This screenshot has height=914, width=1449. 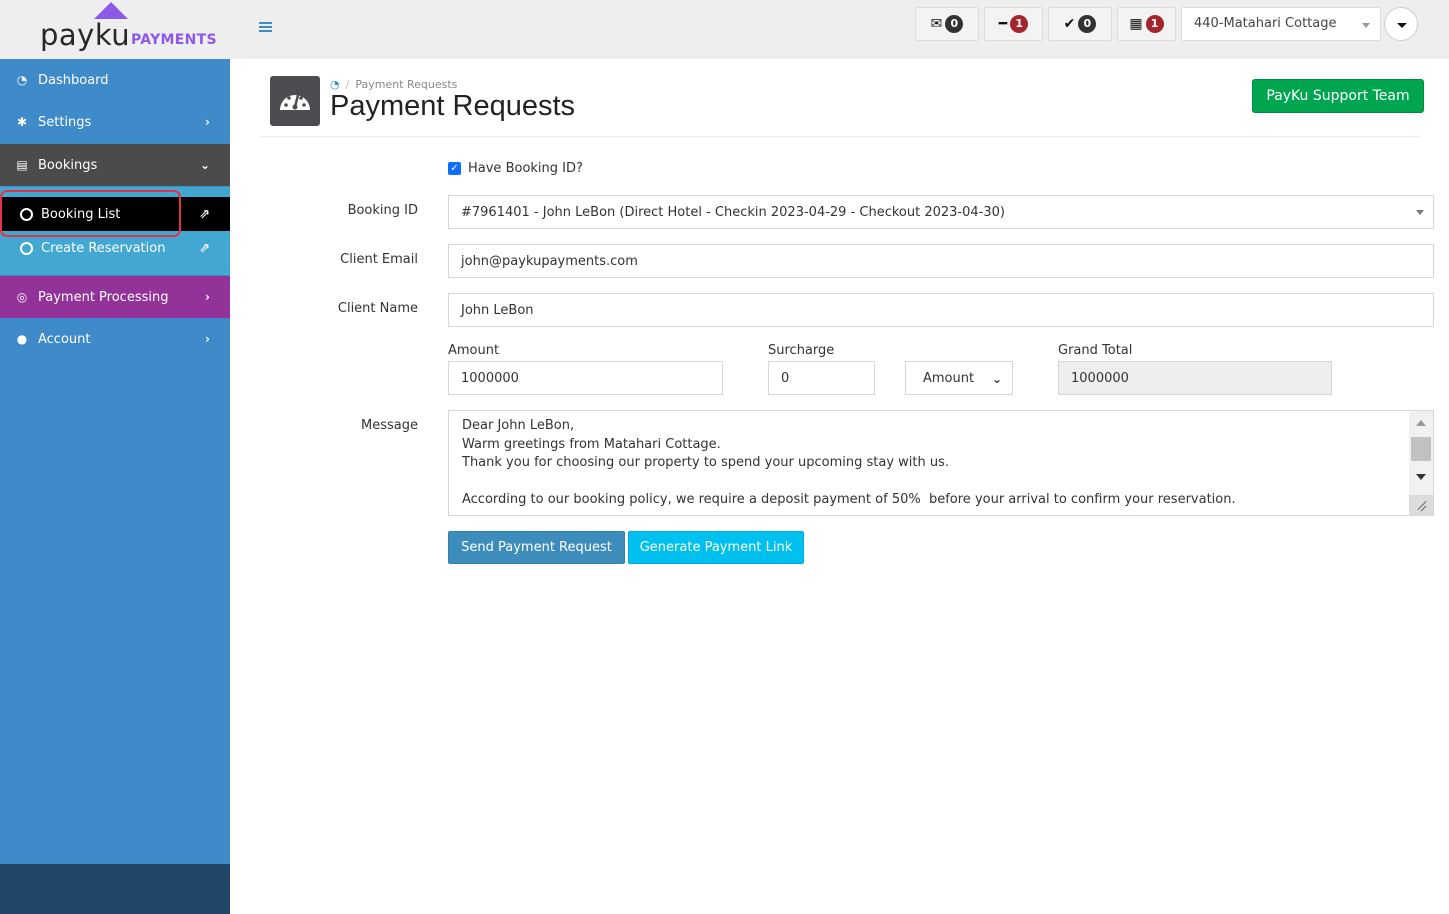 What do you see at coordinates (801, 350) in the screenshot?
I see `surcharge-label: Surcharge` at bounding box center [801, 350].